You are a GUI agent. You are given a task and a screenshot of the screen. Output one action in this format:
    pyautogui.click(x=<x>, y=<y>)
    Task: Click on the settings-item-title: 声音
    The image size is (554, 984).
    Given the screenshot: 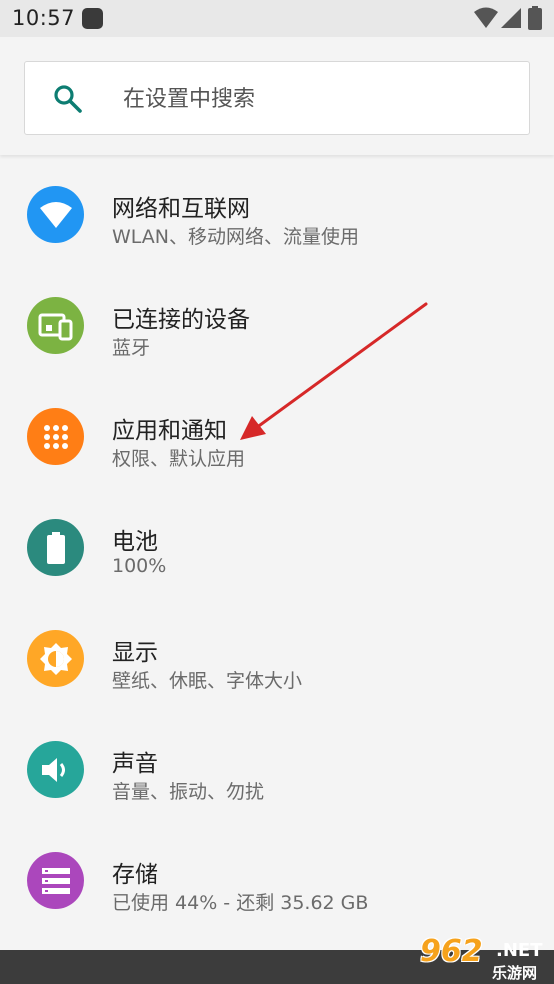 What is the action you would take?
    pyautogui.click(x=135, y=764)
    